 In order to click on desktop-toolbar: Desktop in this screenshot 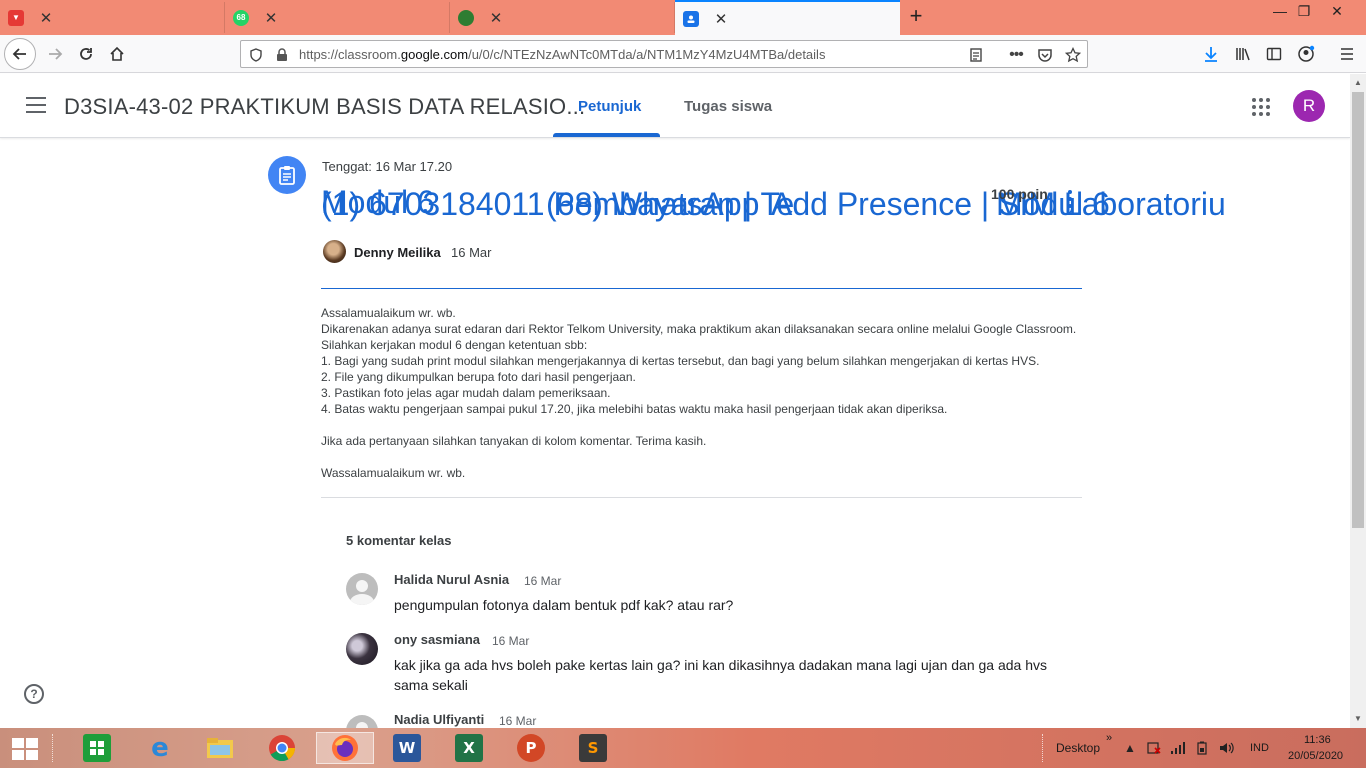, I will do `click(1078, 748)`.